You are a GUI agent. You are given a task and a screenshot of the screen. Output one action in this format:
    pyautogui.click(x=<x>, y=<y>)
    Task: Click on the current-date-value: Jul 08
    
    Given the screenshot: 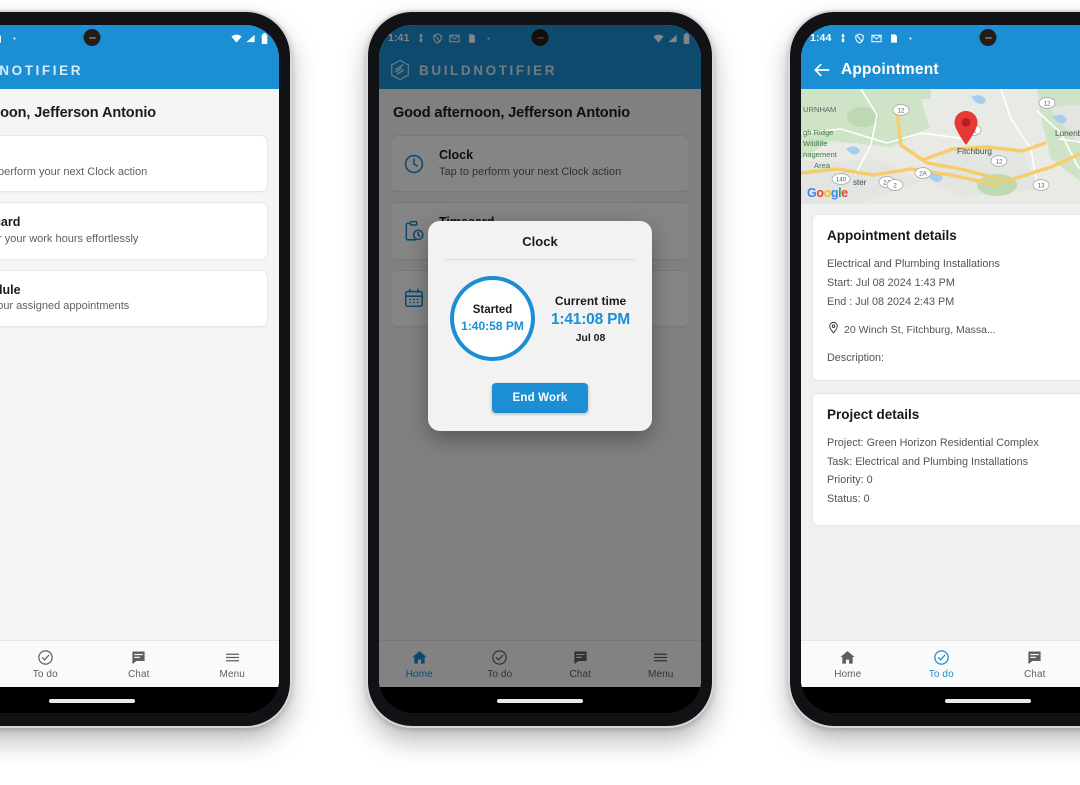 What is the action you would take?
    pyautogui.click(x=590, y=337)
    